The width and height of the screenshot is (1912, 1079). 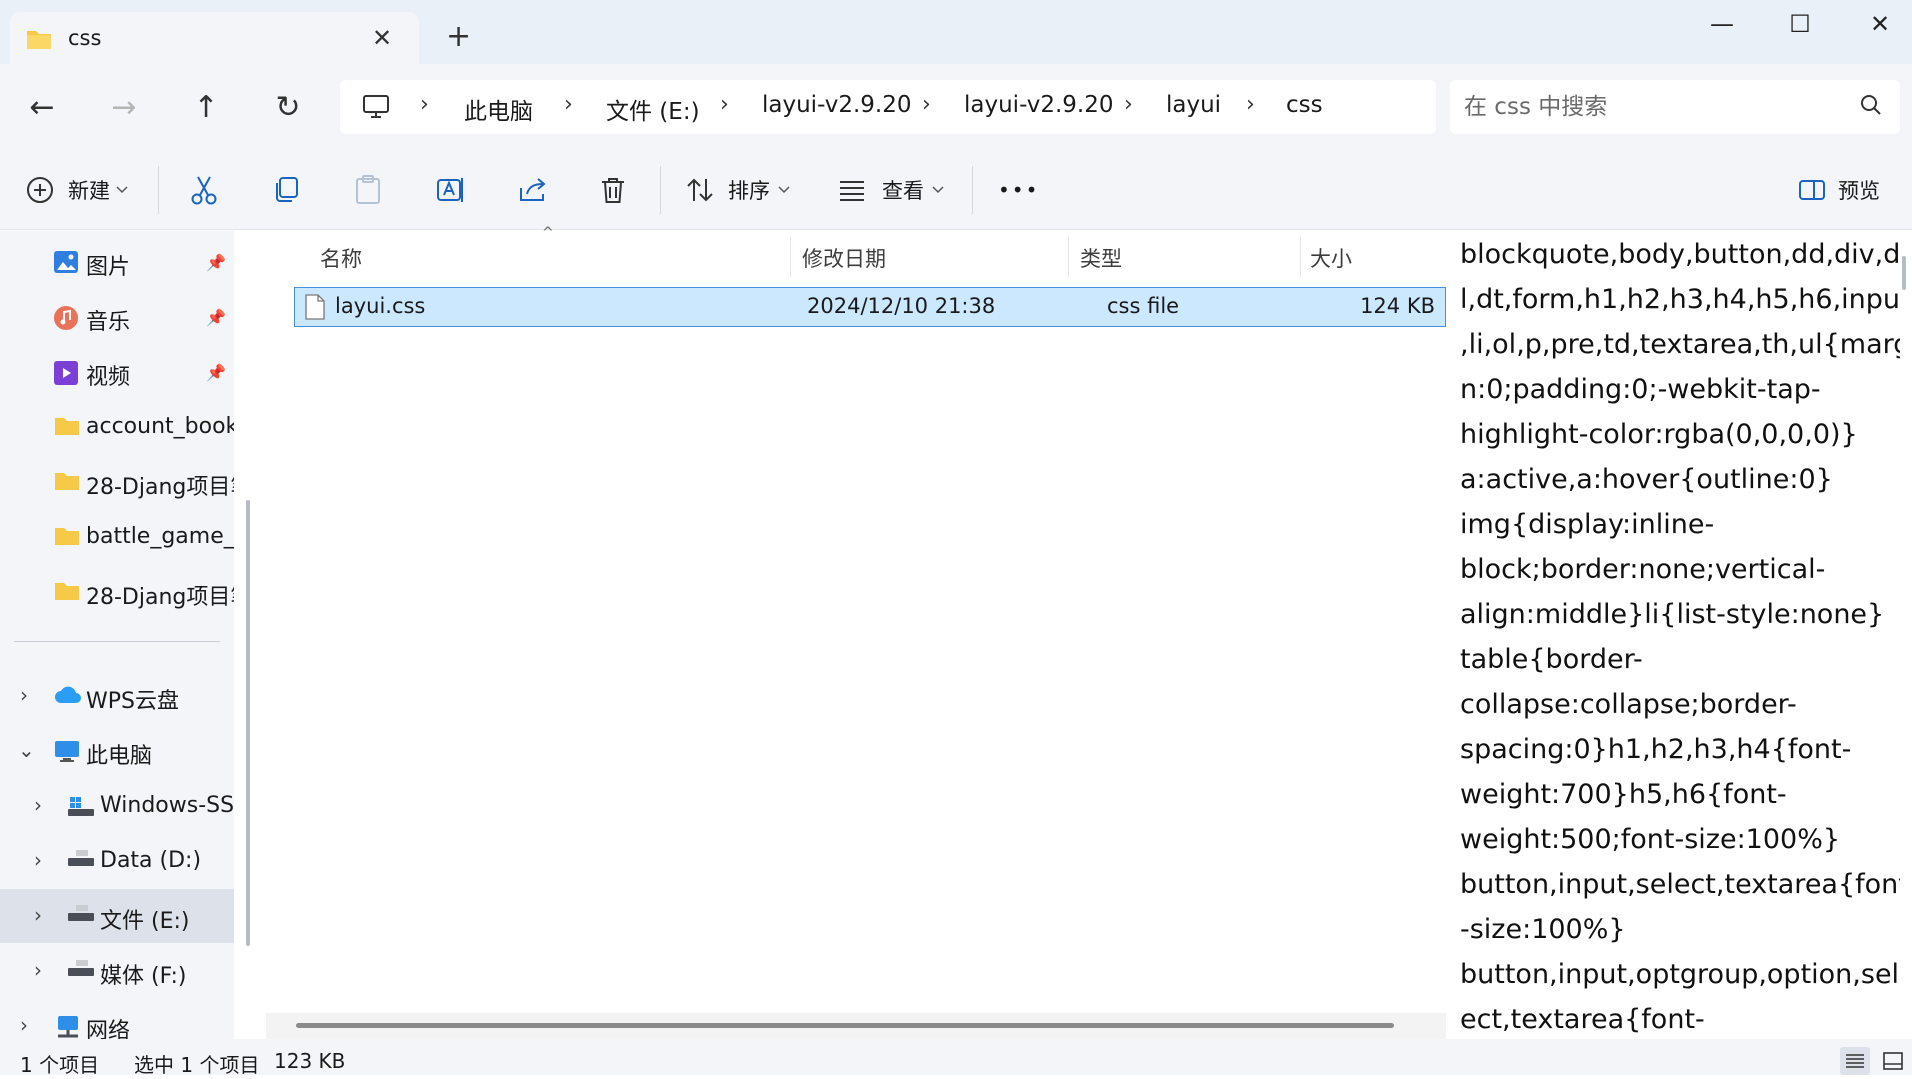 I want to click on close-window-button: ✕, so click(x=1880, y=25).